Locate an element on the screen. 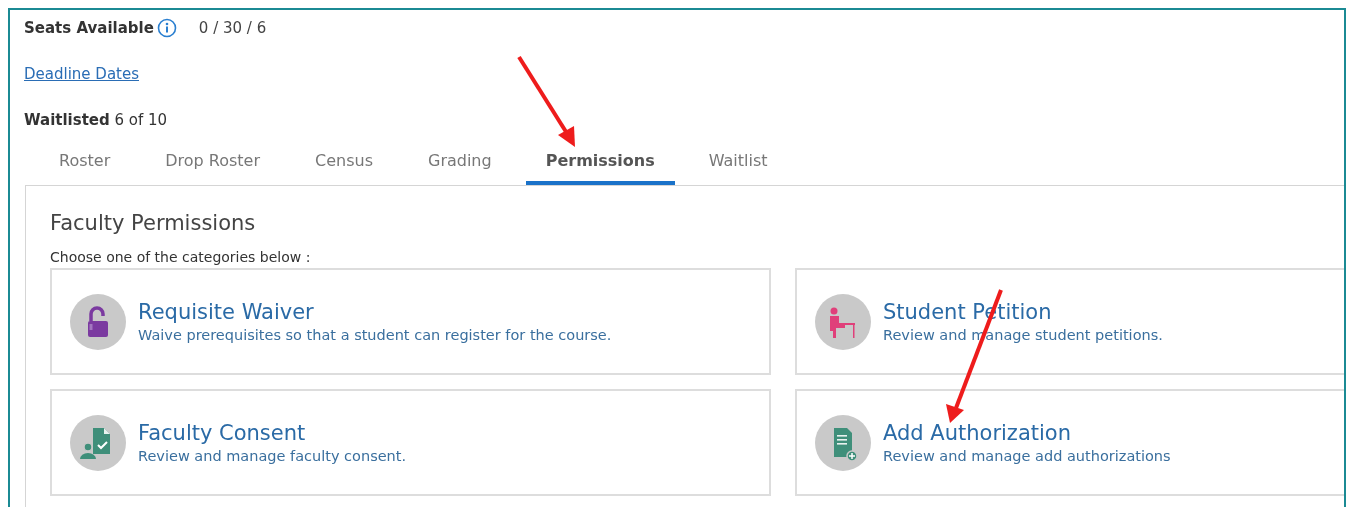 The width and height of the screenshot is (1354, 507). tab: Roster is located at coordinates (85, 166).